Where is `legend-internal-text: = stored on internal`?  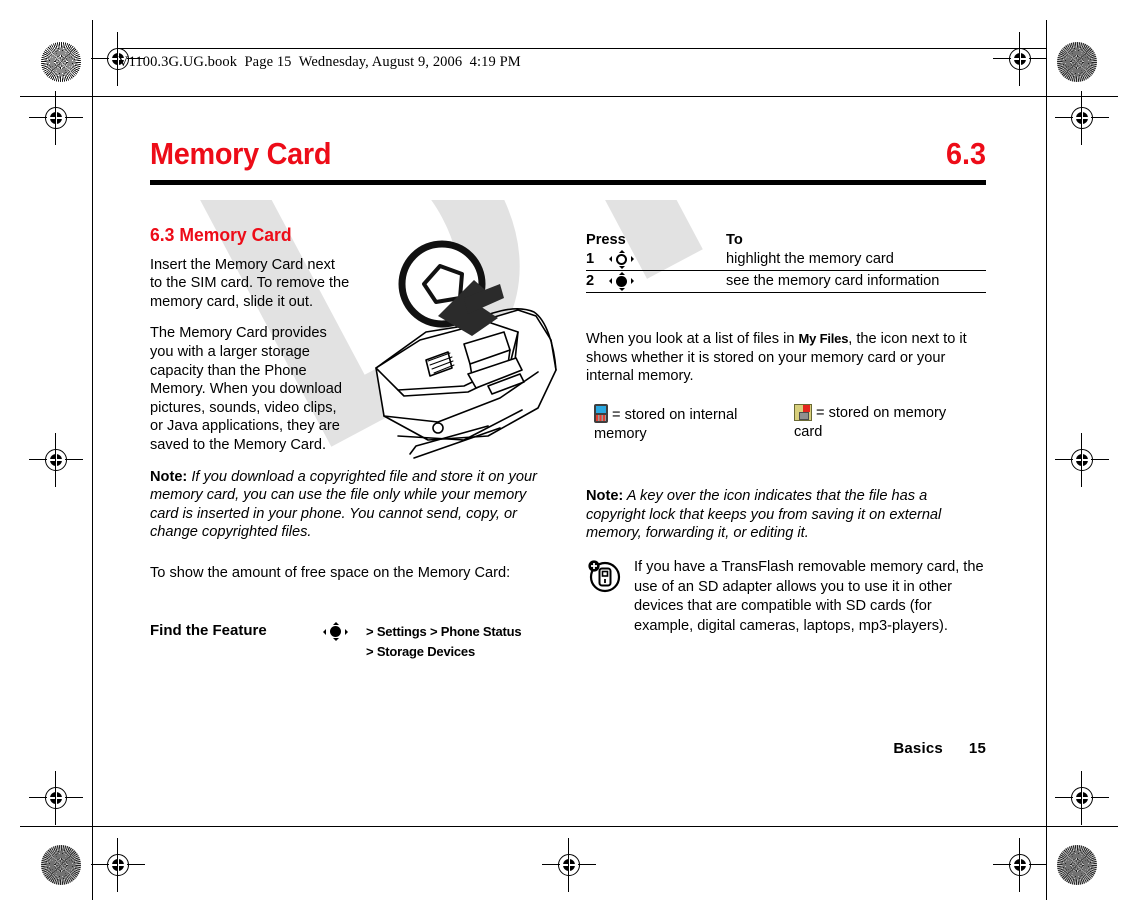
legend-internal-text: = stored on internal is located at coordinates (675, 415).